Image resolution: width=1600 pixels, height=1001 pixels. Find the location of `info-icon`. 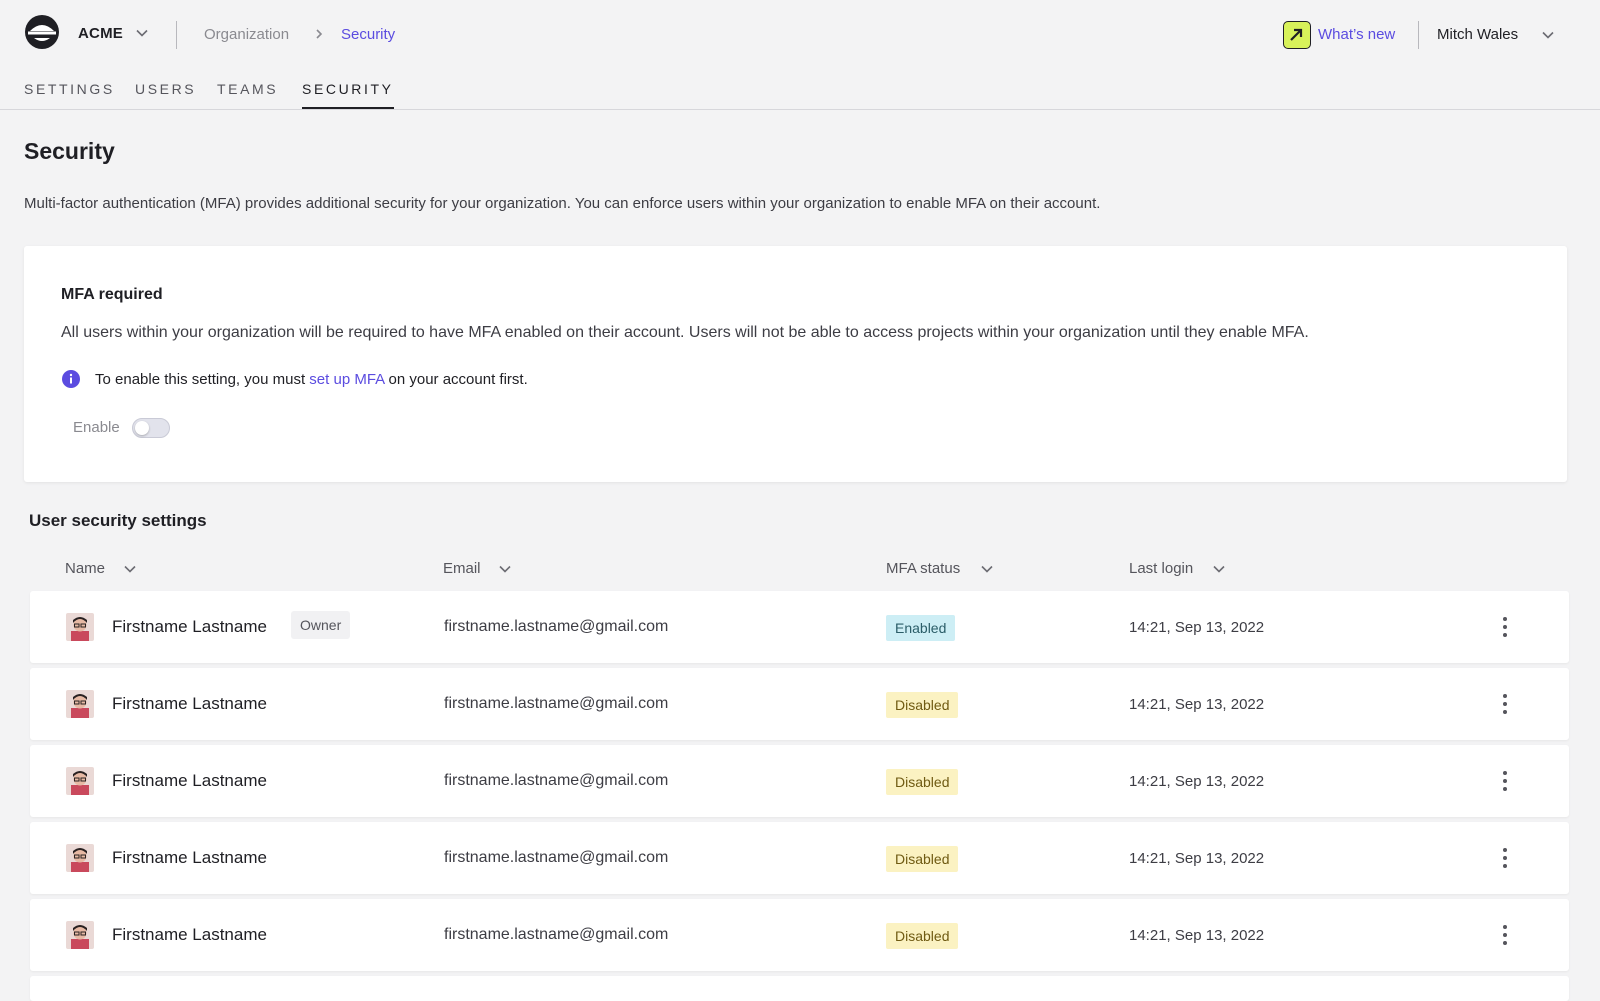

info-icon is located at coordinates (71, 379).